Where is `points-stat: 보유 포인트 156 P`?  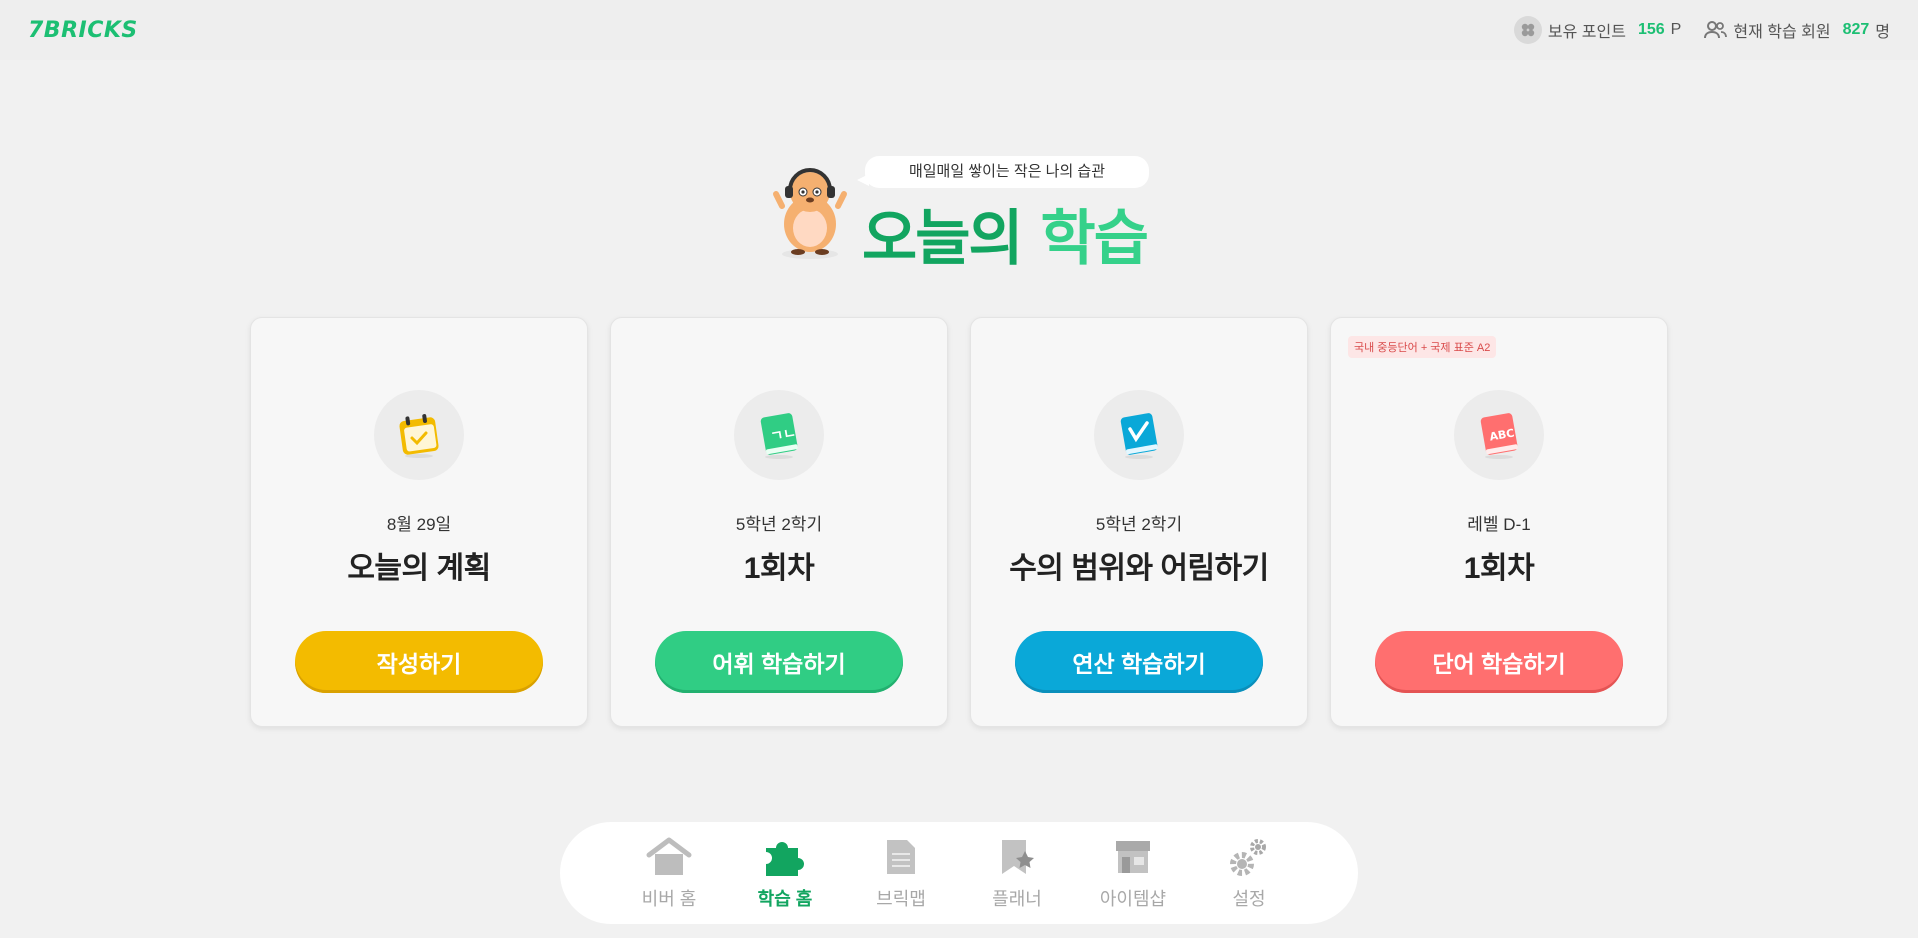 points-stat: 보유 포인트 156 P is located at coordinates (1597, 30).